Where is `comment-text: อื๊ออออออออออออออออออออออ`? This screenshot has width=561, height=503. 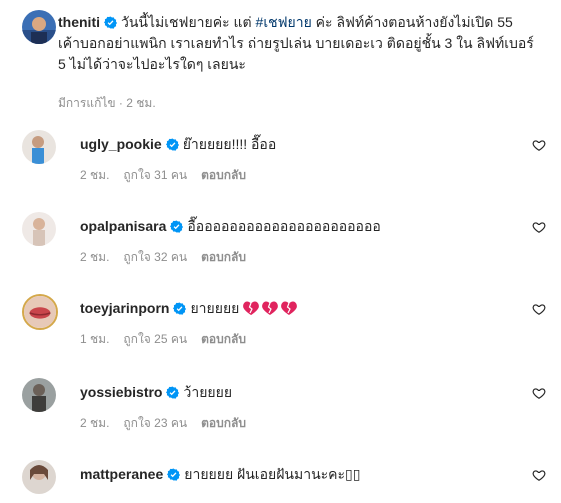 comment-text: อื๊ออออออออออออออออออออออ is located at coordinates (284, 226).